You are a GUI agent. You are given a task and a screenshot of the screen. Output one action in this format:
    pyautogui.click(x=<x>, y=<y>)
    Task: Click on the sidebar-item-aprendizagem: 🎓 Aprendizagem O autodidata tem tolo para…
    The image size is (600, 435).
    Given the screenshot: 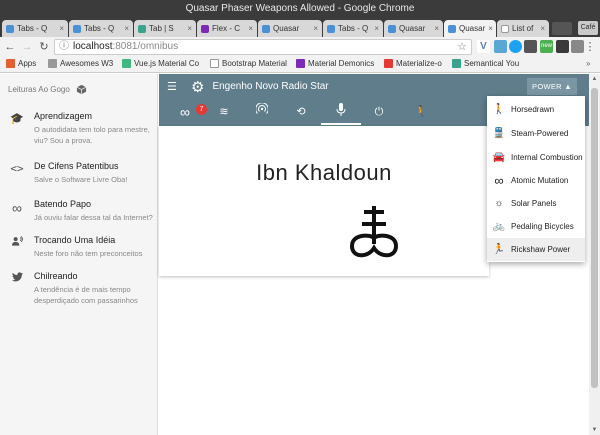 What is the action you would take?
    pyautogui.click(x=79, y=128)
    